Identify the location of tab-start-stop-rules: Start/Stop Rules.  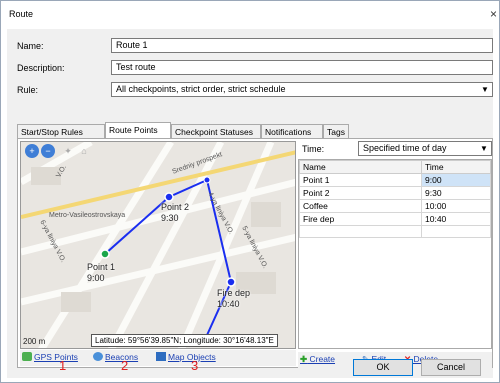
(61, 131).